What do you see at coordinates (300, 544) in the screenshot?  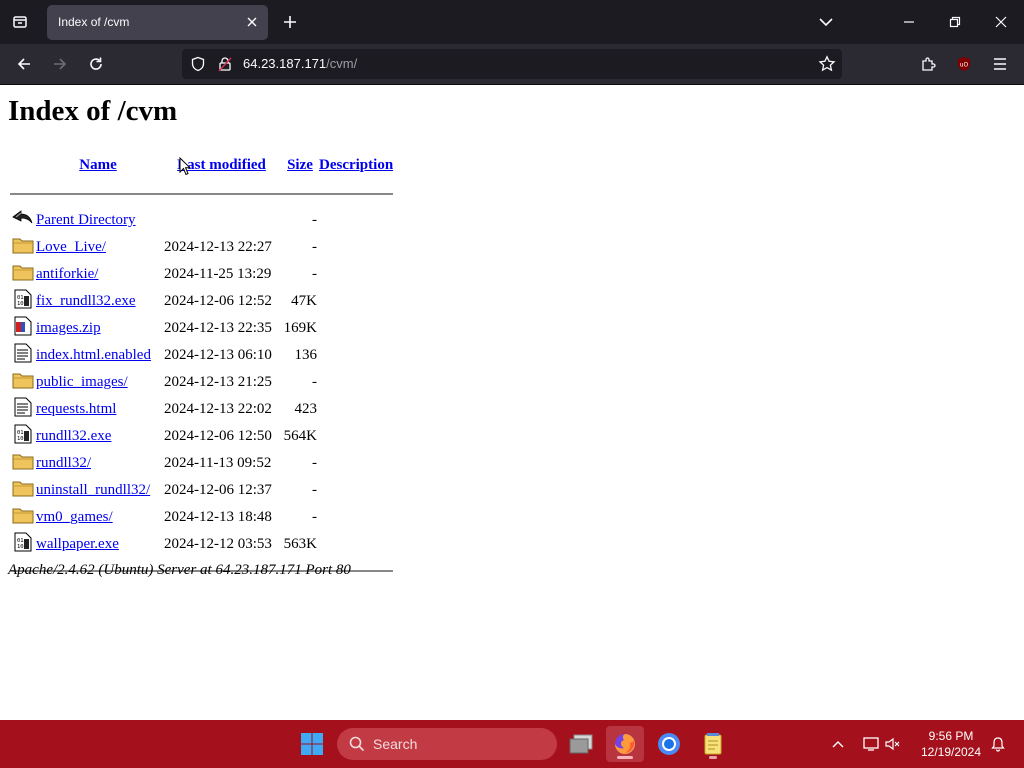 I see `file-size: 563K` at bounding box center [300, 544].